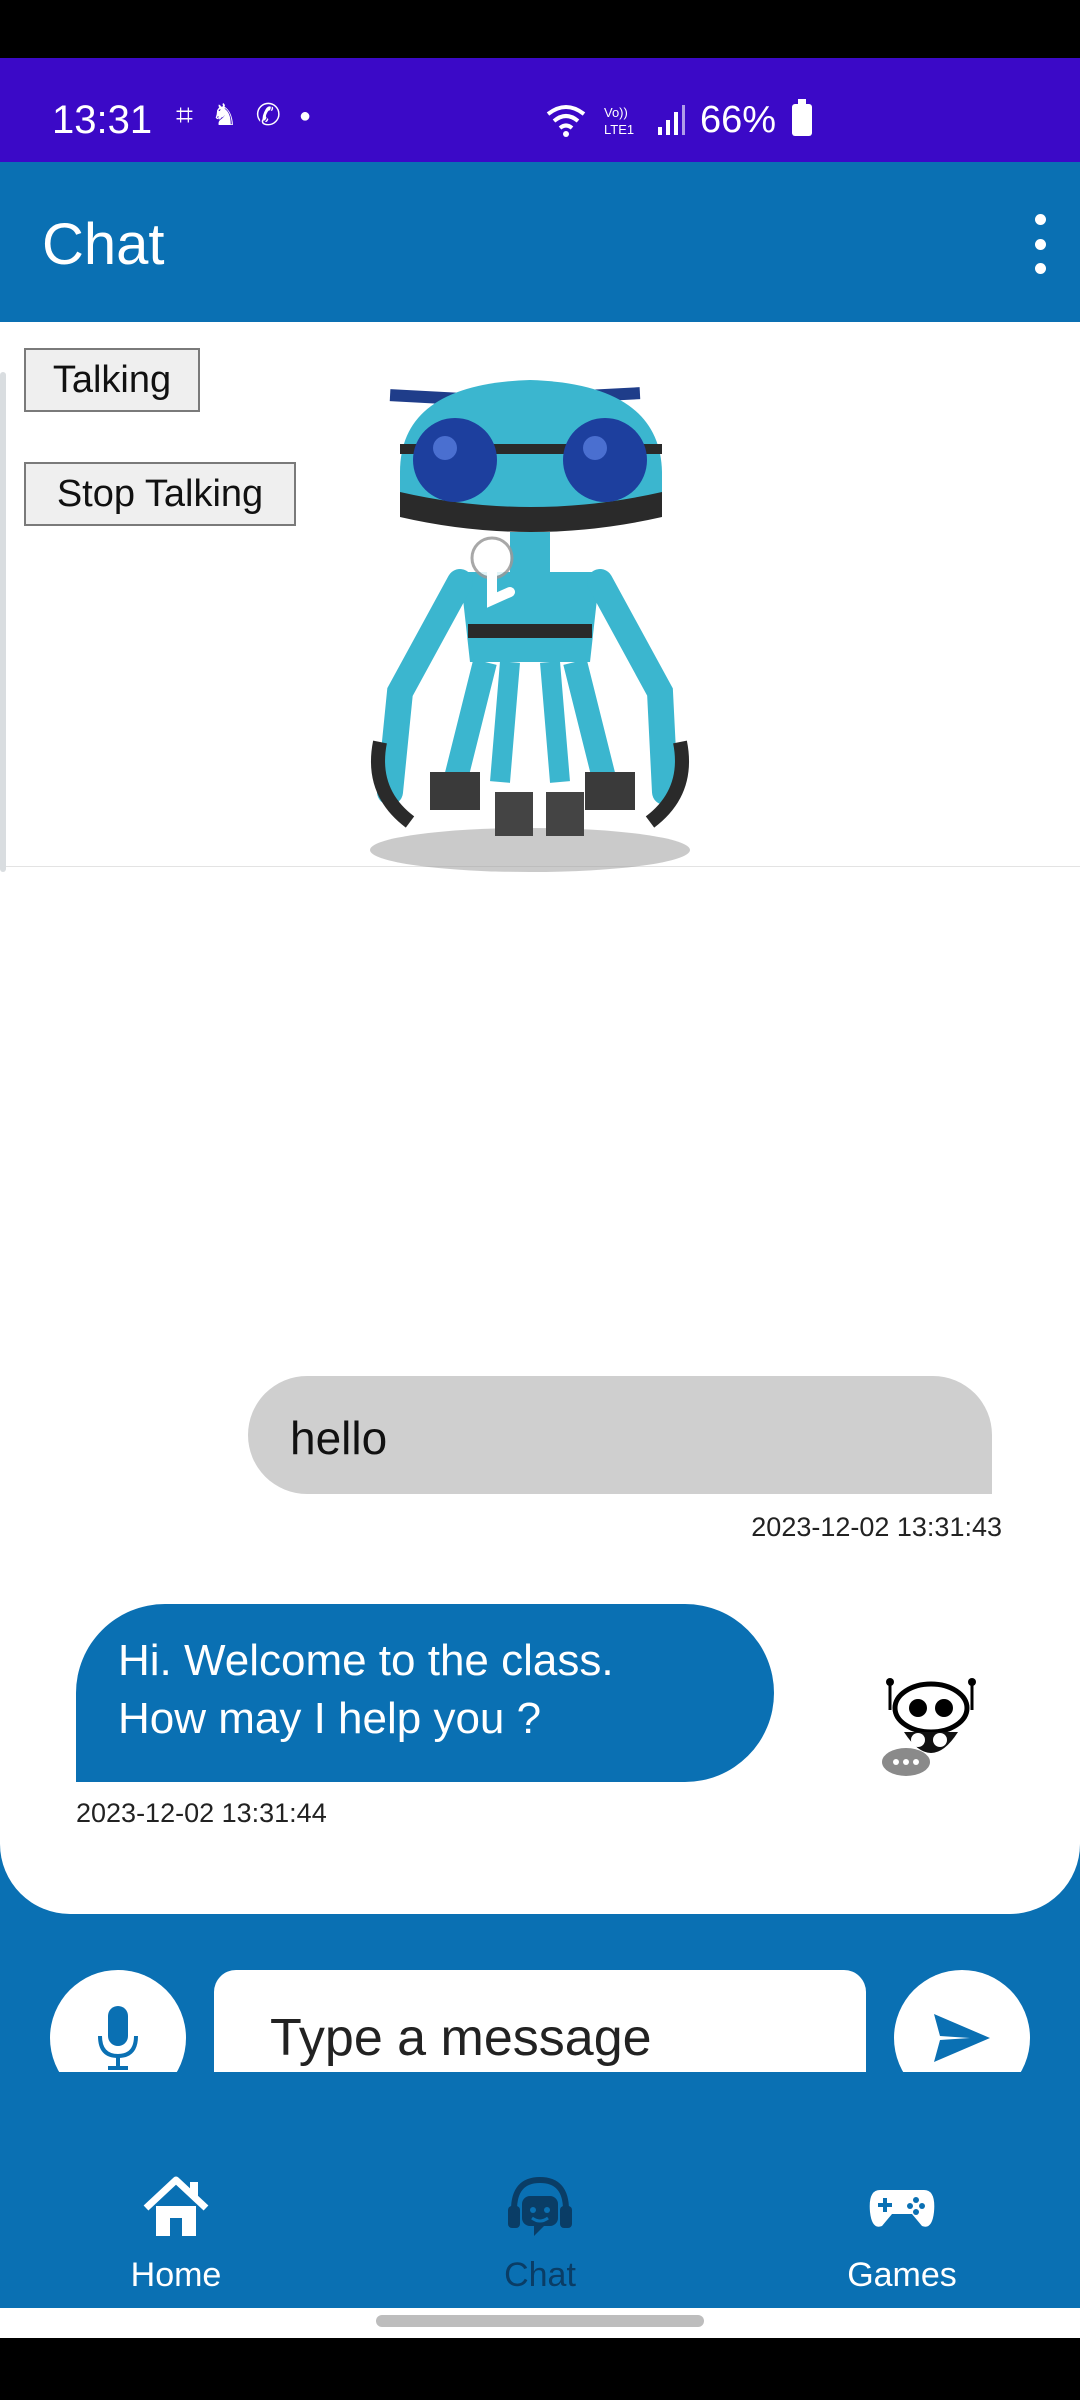  What do you see at coordinates (201, 1813) in the screenshot?
I see `bot-message-timestamp: 2023-12-02 13:31:44` at bounding box center [201, 1813].